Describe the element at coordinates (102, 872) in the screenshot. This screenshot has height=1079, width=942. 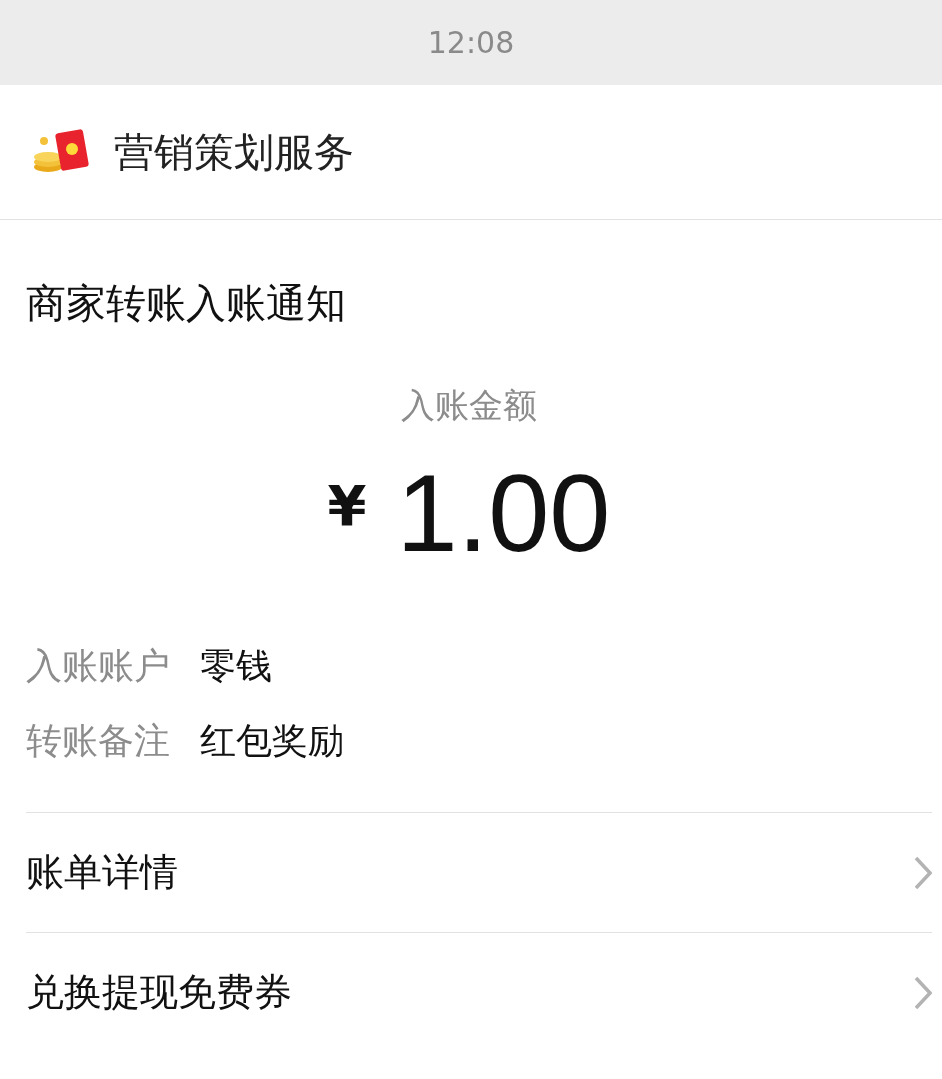
I see `link-label: 账单详情` at that location.